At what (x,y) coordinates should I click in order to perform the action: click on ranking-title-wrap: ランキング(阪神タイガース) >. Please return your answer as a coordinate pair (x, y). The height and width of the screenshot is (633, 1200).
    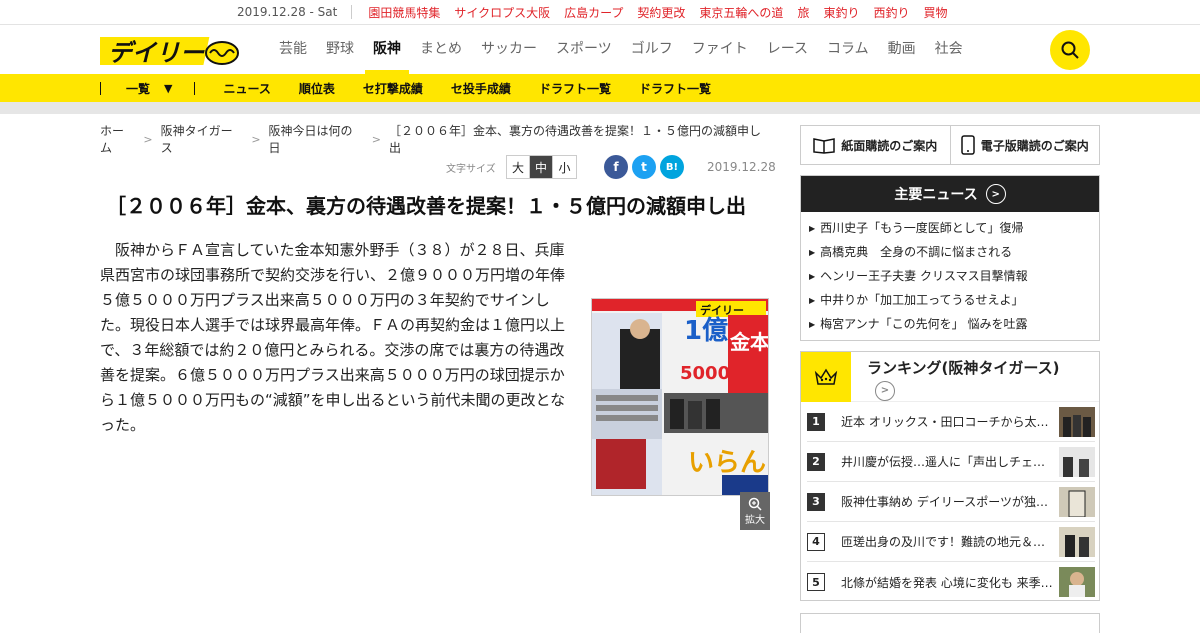
    Looking at the image, I should click on (955, 376).